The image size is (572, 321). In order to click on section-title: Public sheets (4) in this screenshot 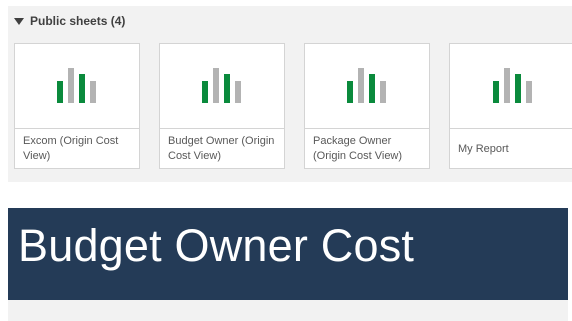, I will do `click(78, 21)`.